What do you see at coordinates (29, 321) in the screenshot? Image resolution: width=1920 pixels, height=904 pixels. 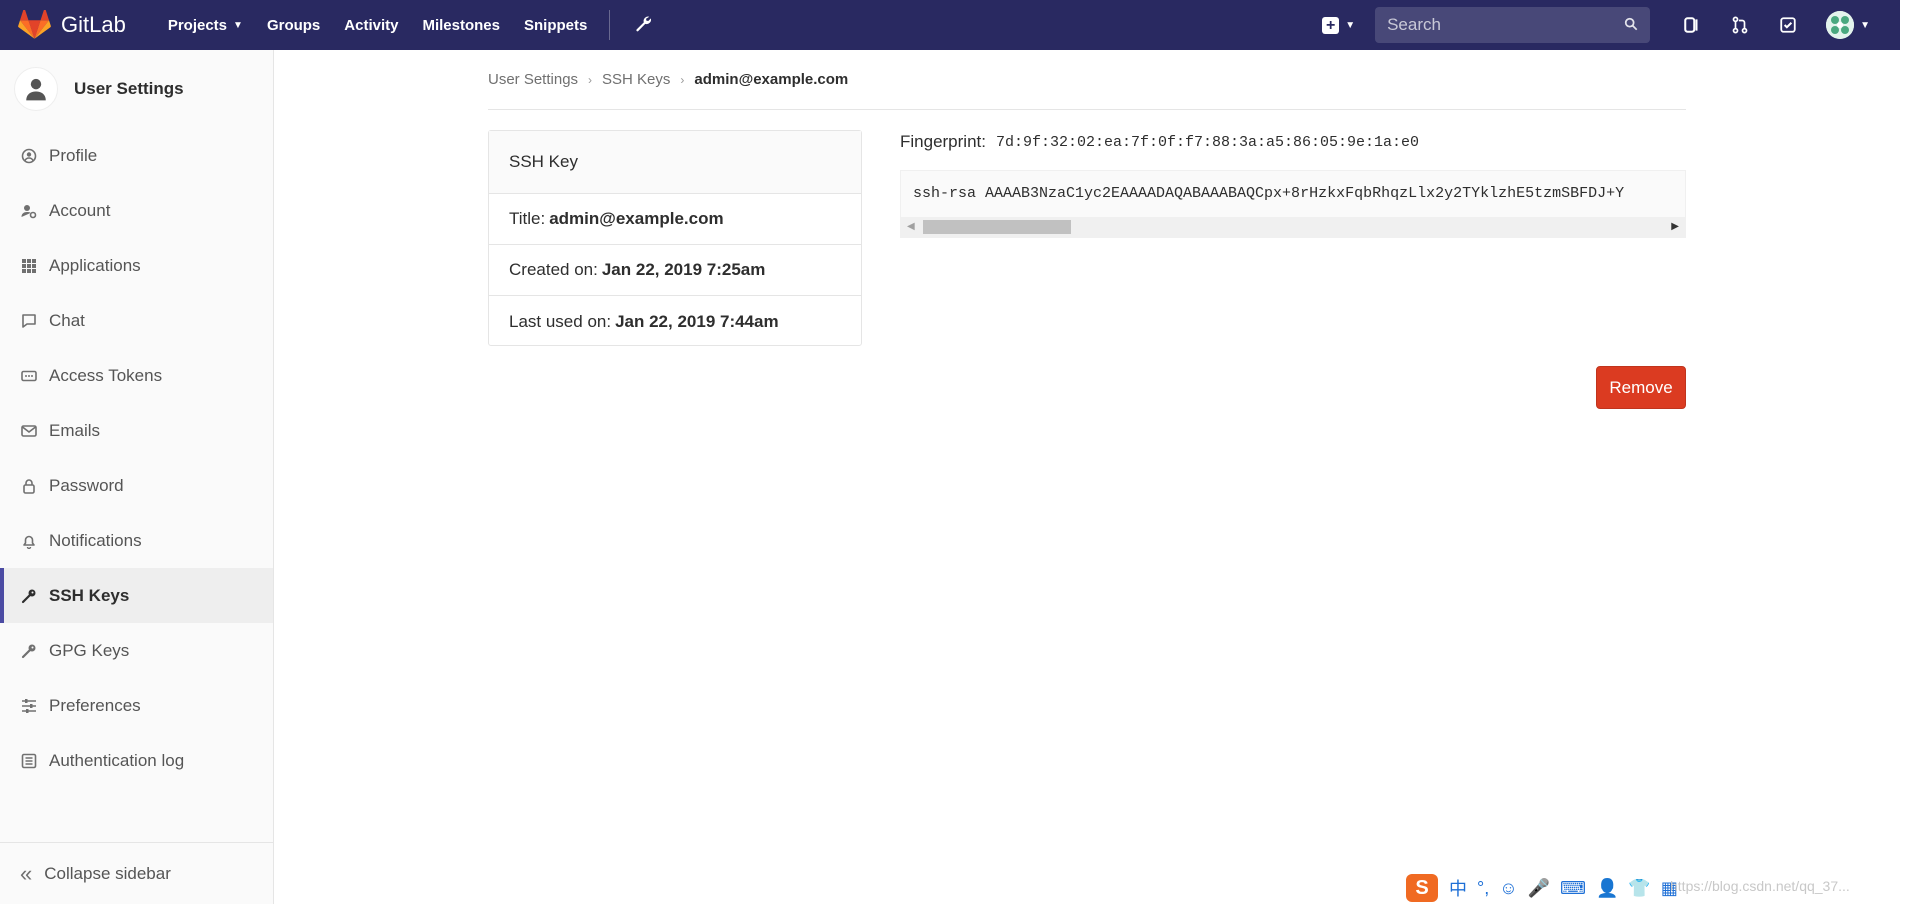 I see `chat-icon` at bounding box center [29, 321].